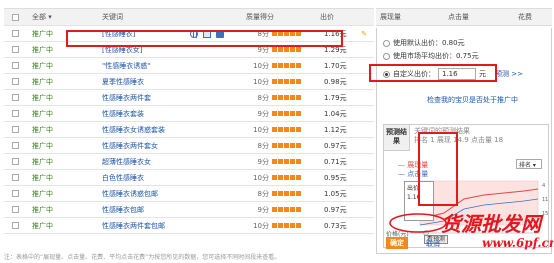 The width and height of the screenshot is (554, 263). What do you see at coordinates (386, 43) in the screenshot?
I see `radio-default` at bounding box center [386, 43].